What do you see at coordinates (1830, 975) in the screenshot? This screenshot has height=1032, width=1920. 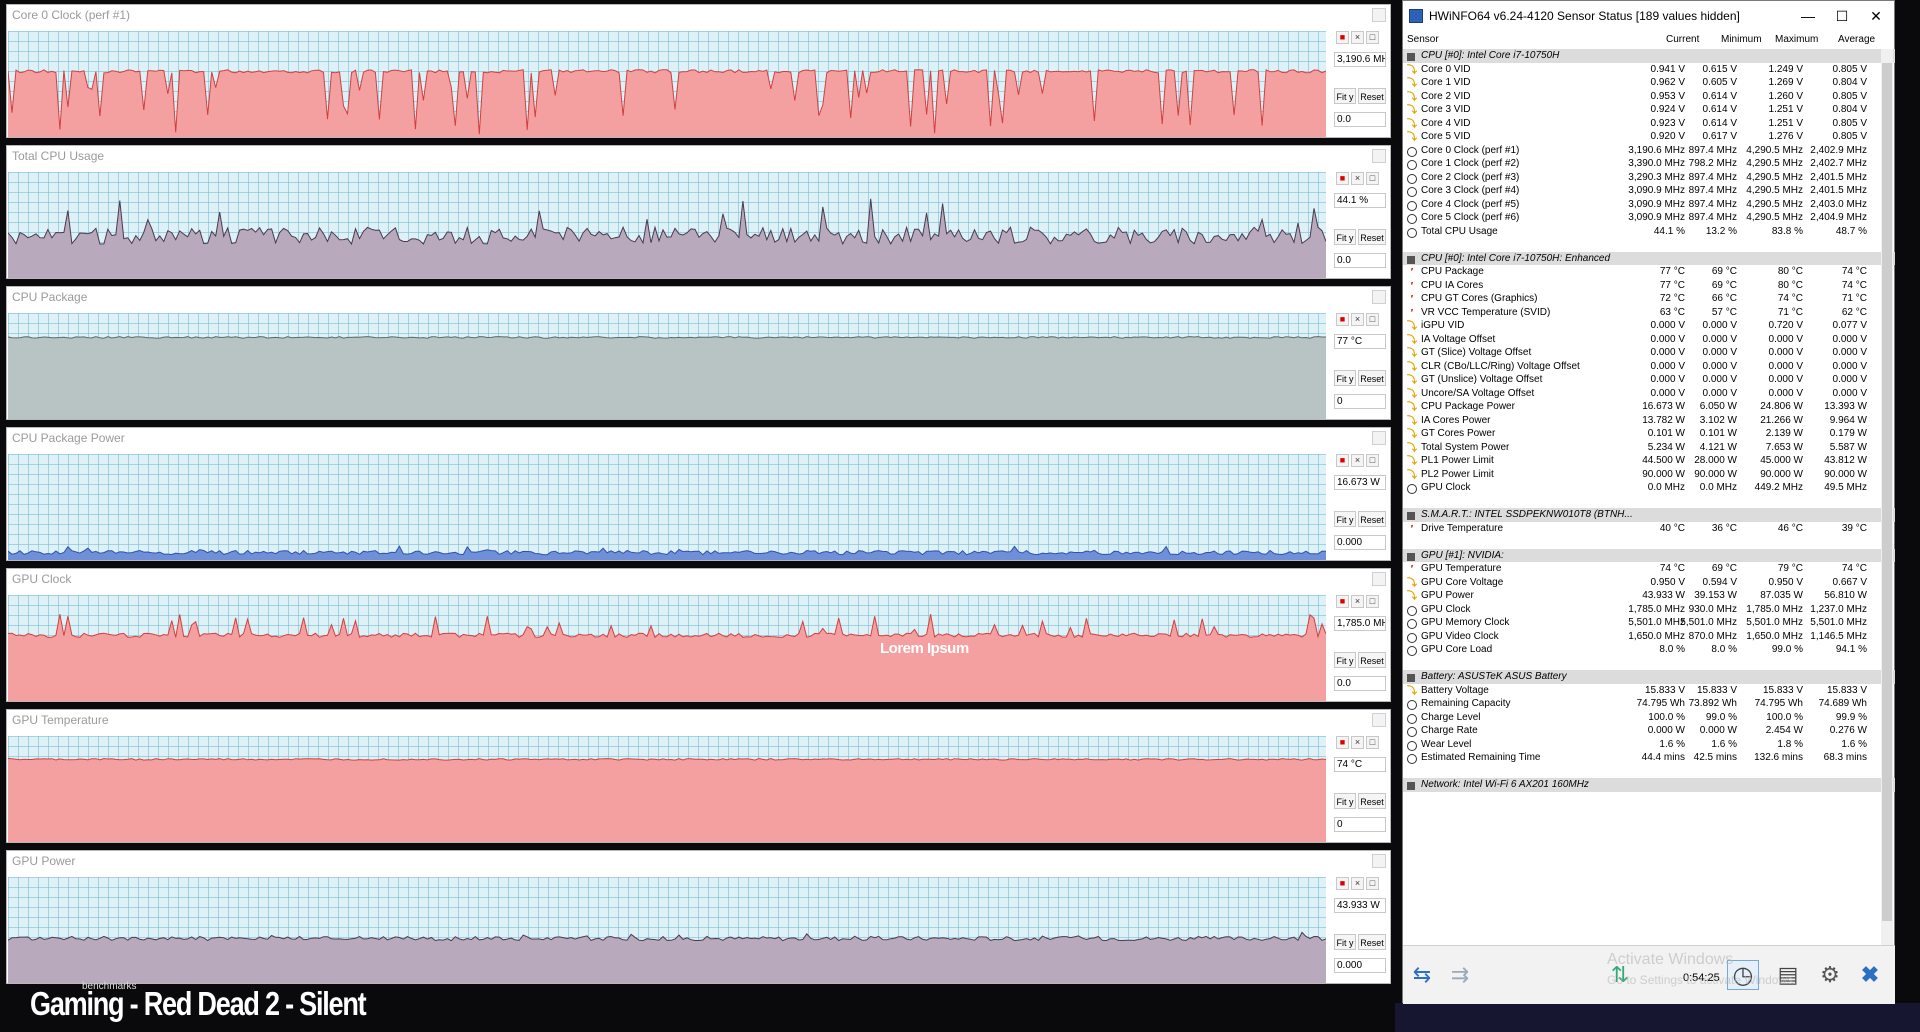 I see `settings-icon: ⚙` at bounding box center [1830, 975].